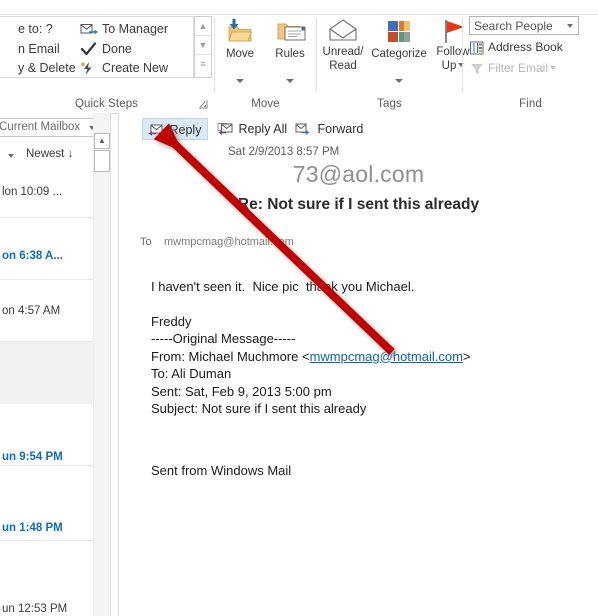  What do you see at coordinates (290, 81) in the screenshot?
I see `rules-chevron-down-icon` at bounding box center [290, 81].